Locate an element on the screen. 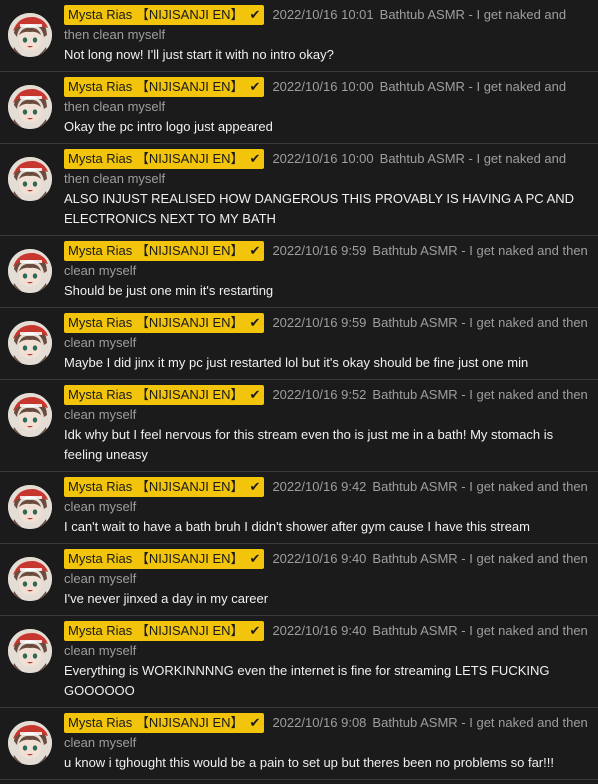 The height and width of the screenshot is (784, 598). message-text: I've never jinxed a day in my career is located at coordinates (166, 598).